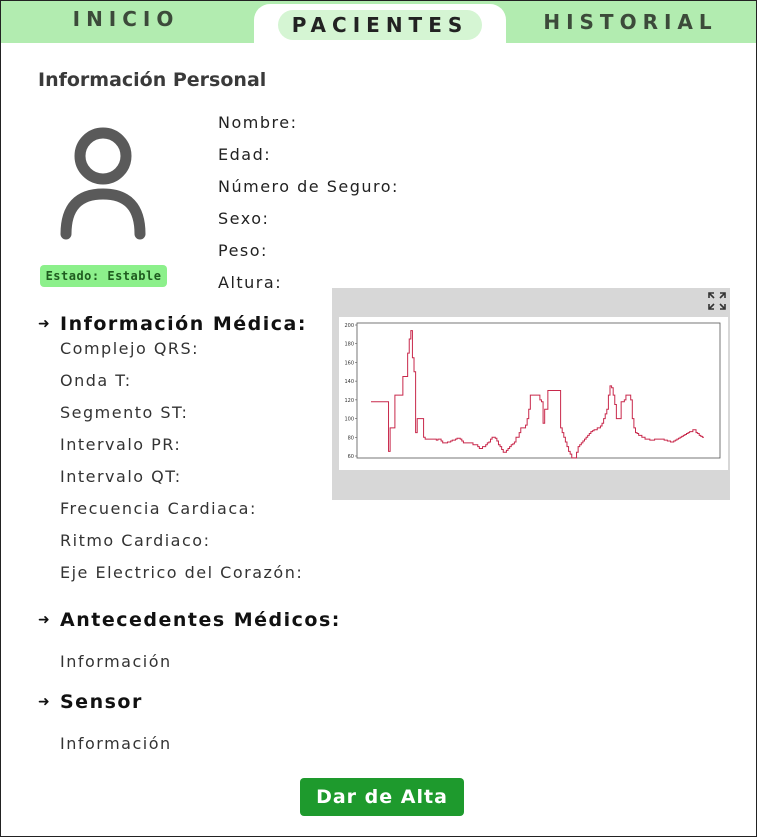  Describe the element at coordinates (245, 154) in the screenshot. I see `field-edad: Edad:` at that location.